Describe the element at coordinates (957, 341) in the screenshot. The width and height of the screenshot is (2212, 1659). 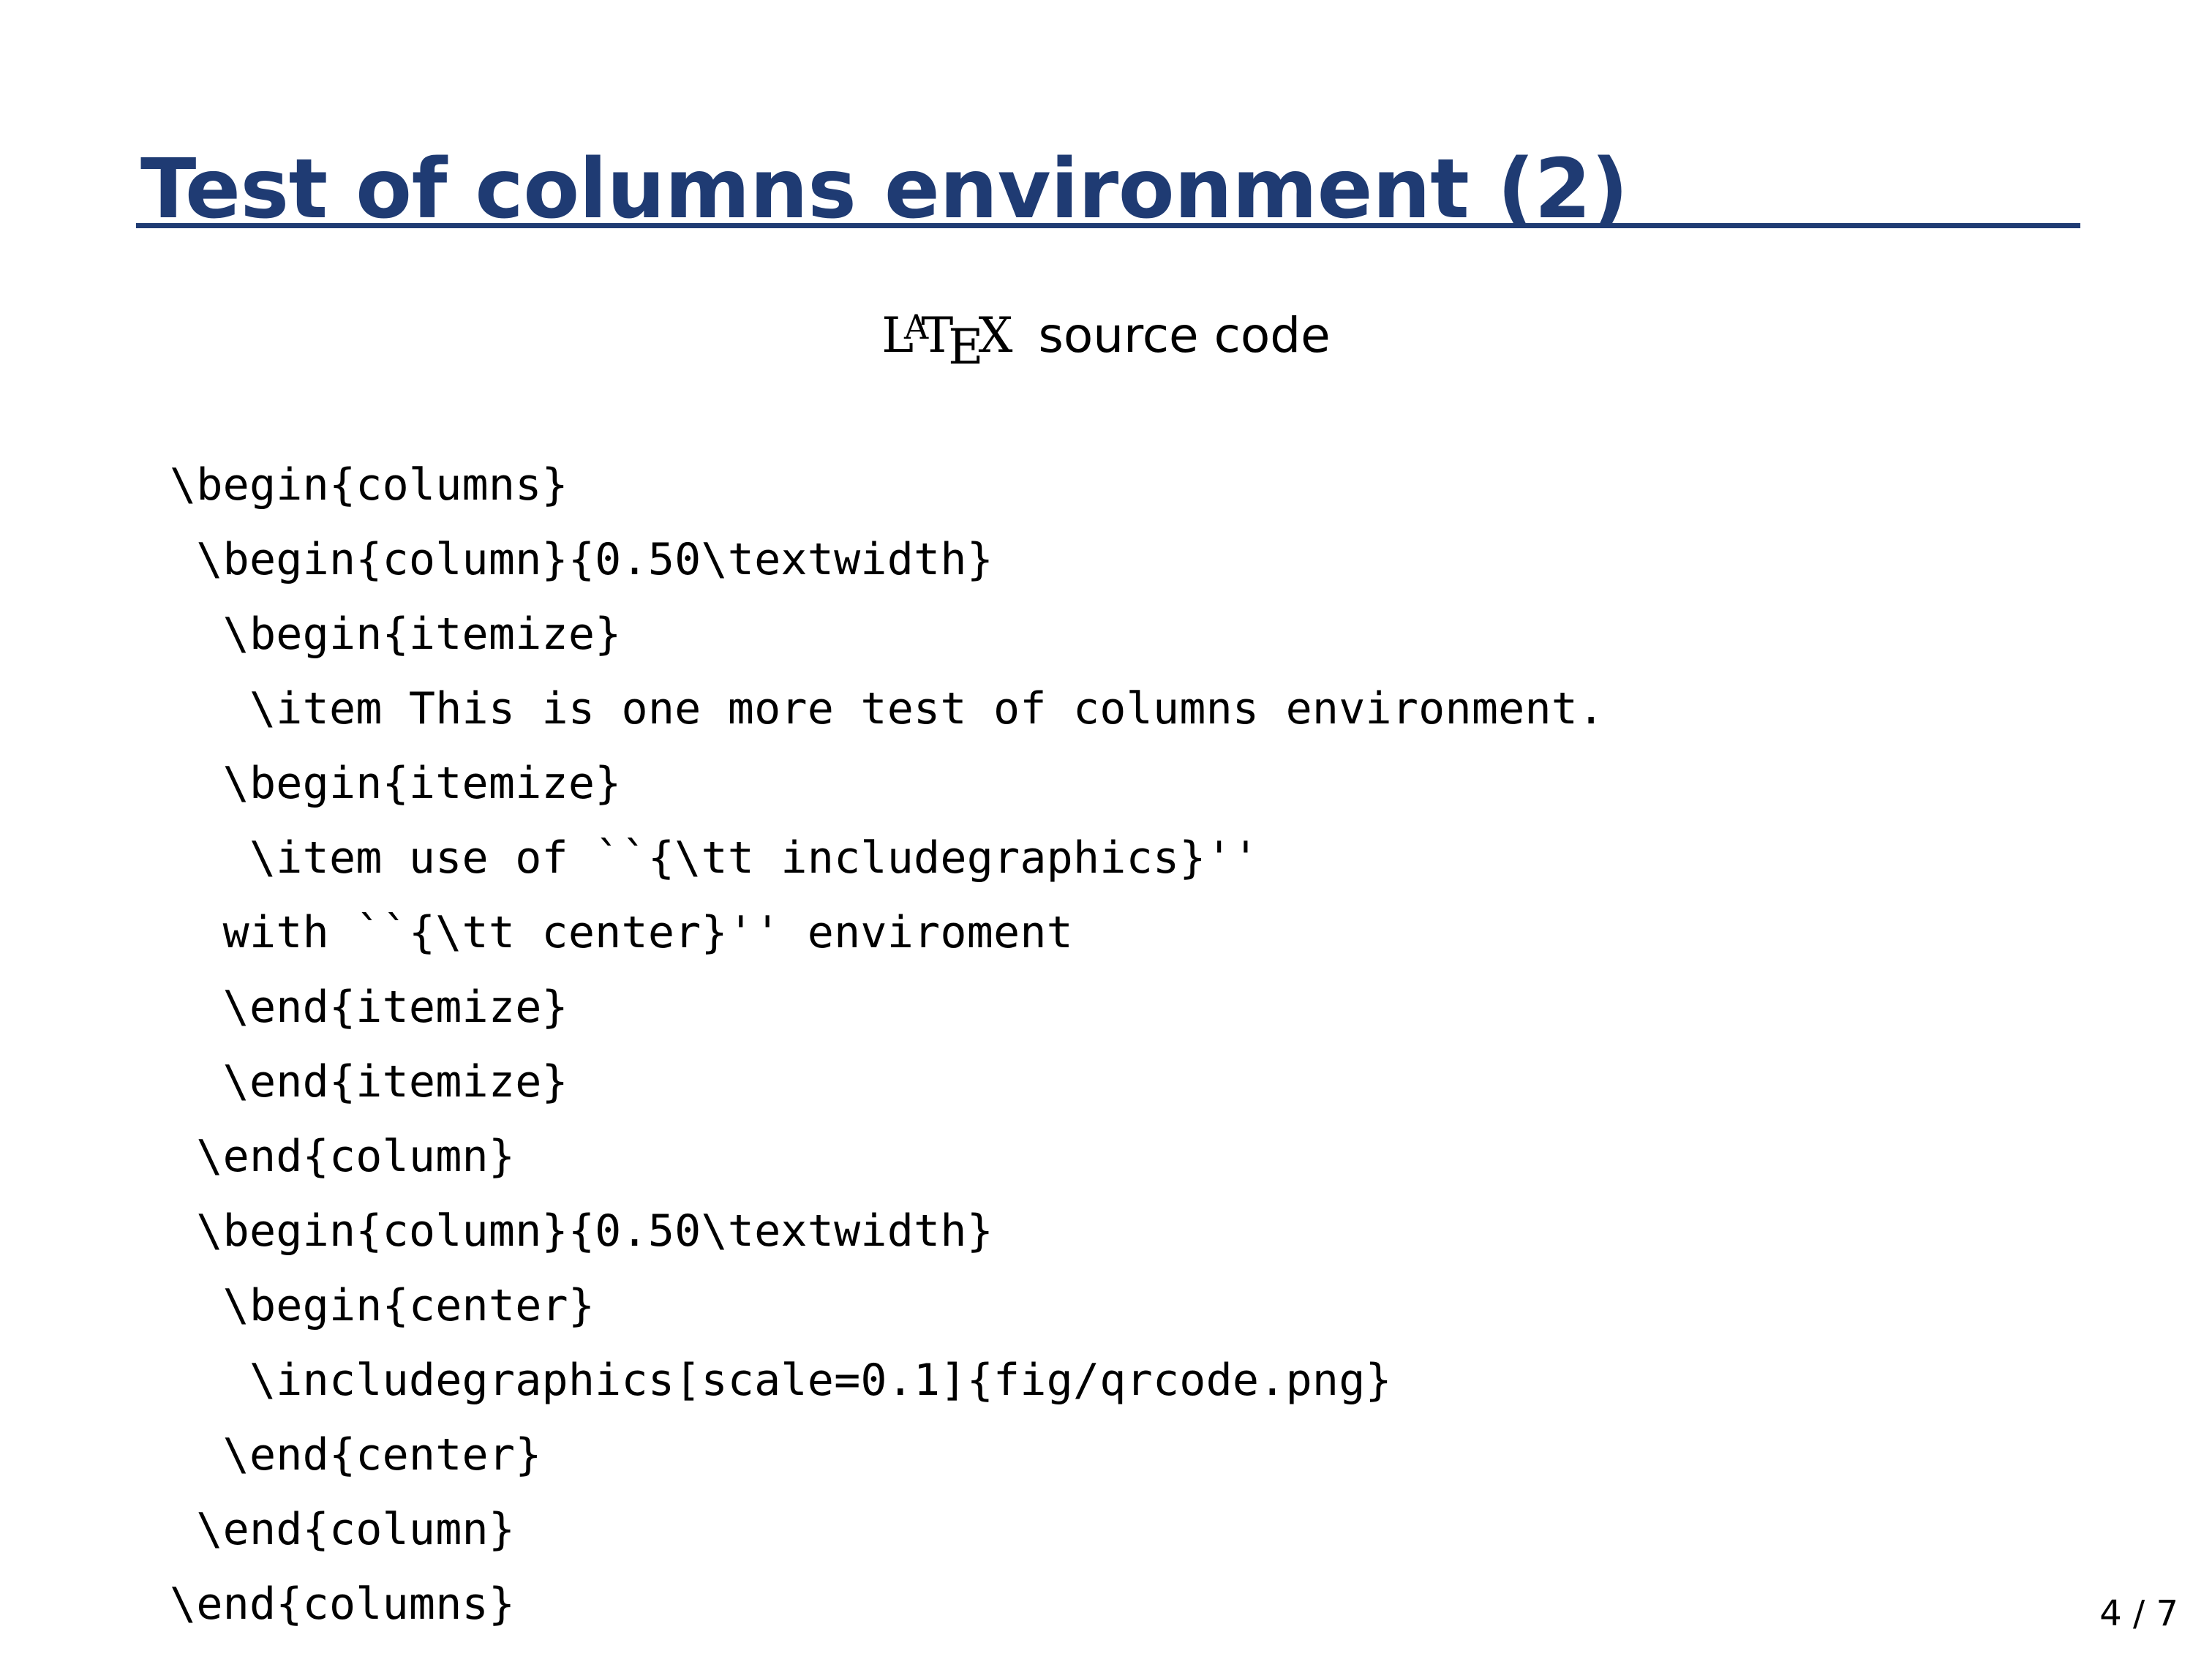
I see `latex-logo: LATEX` at that location.